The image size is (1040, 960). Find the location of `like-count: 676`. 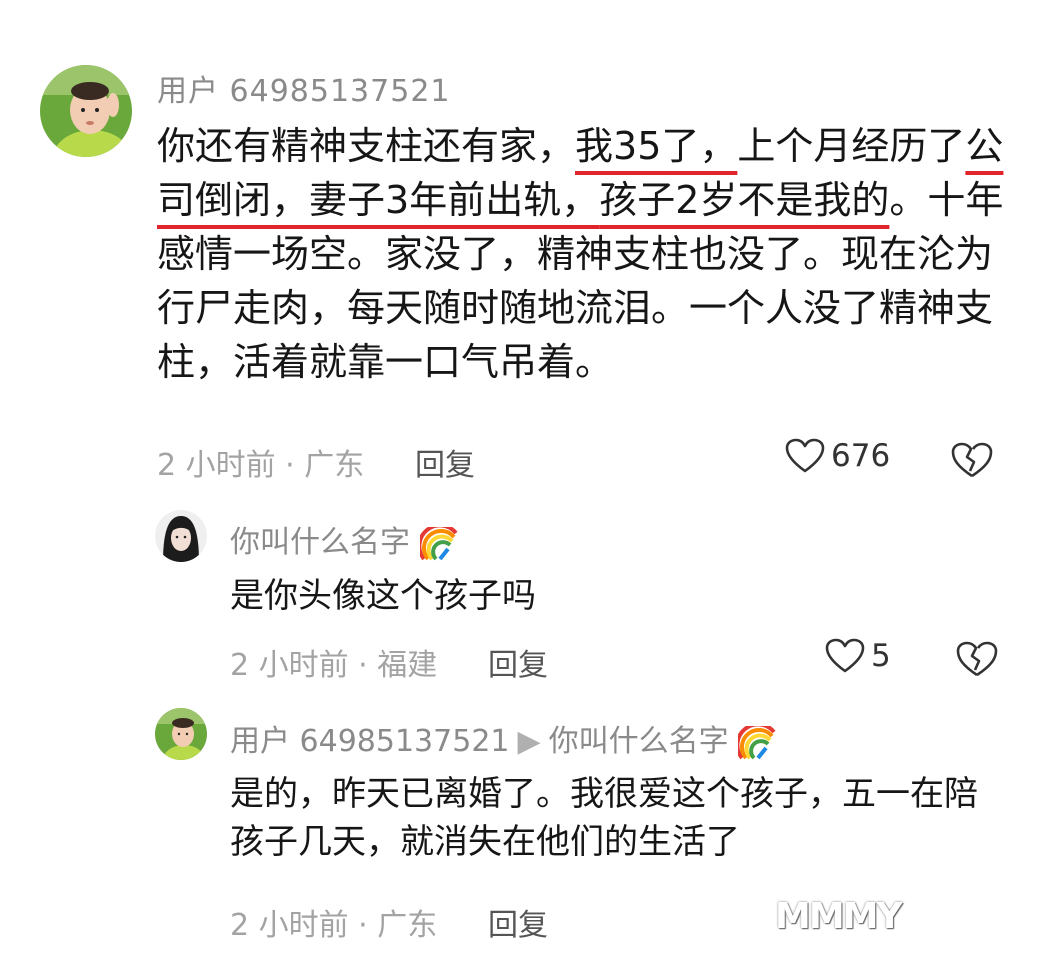

like-count: 676 is located at coordinates (861, 456).